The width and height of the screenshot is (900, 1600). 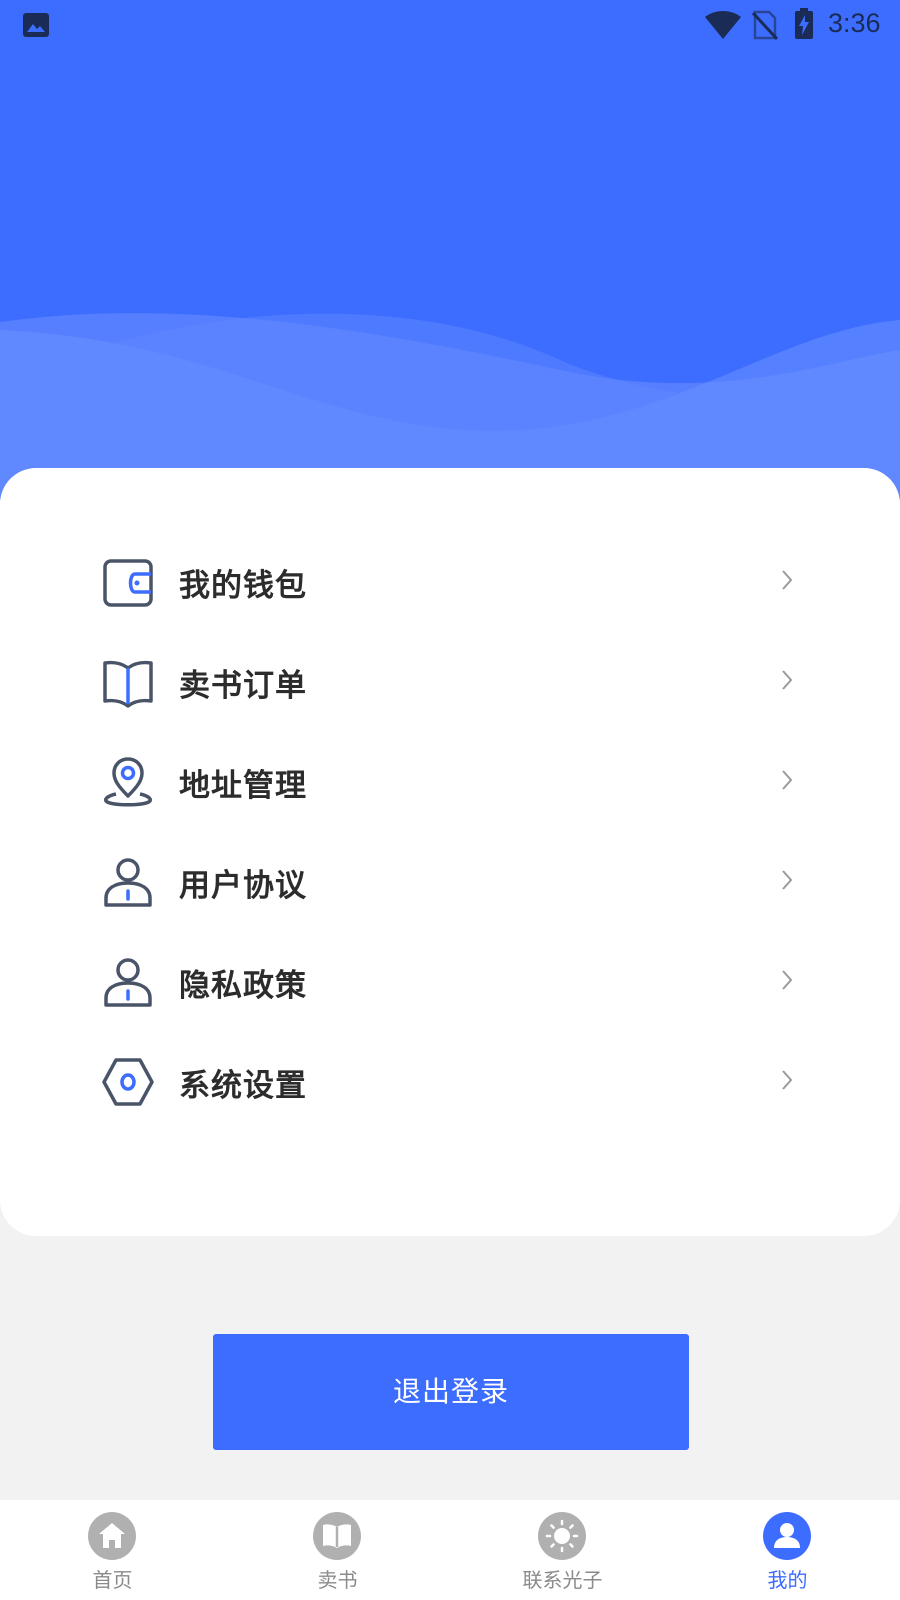 I want to click on bottom-nav: 首页 卖书 联系光子 我的, so click(x=450, y=1550).